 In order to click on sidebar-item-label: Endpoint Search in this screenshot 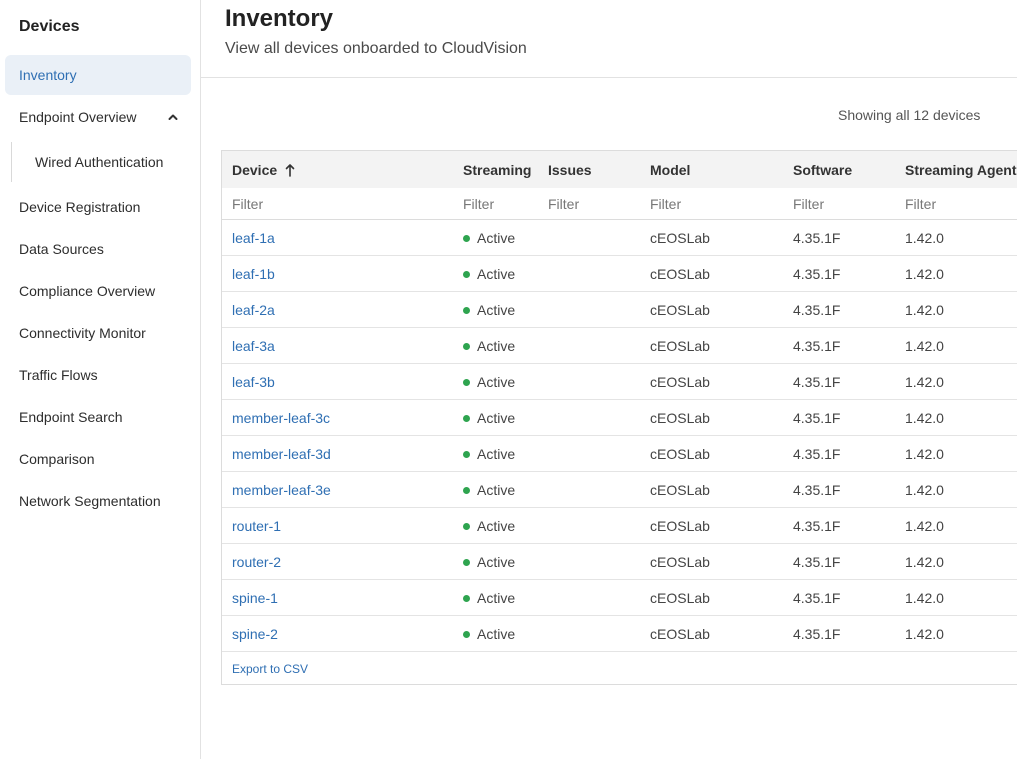, I will do `click(71, 417)`.